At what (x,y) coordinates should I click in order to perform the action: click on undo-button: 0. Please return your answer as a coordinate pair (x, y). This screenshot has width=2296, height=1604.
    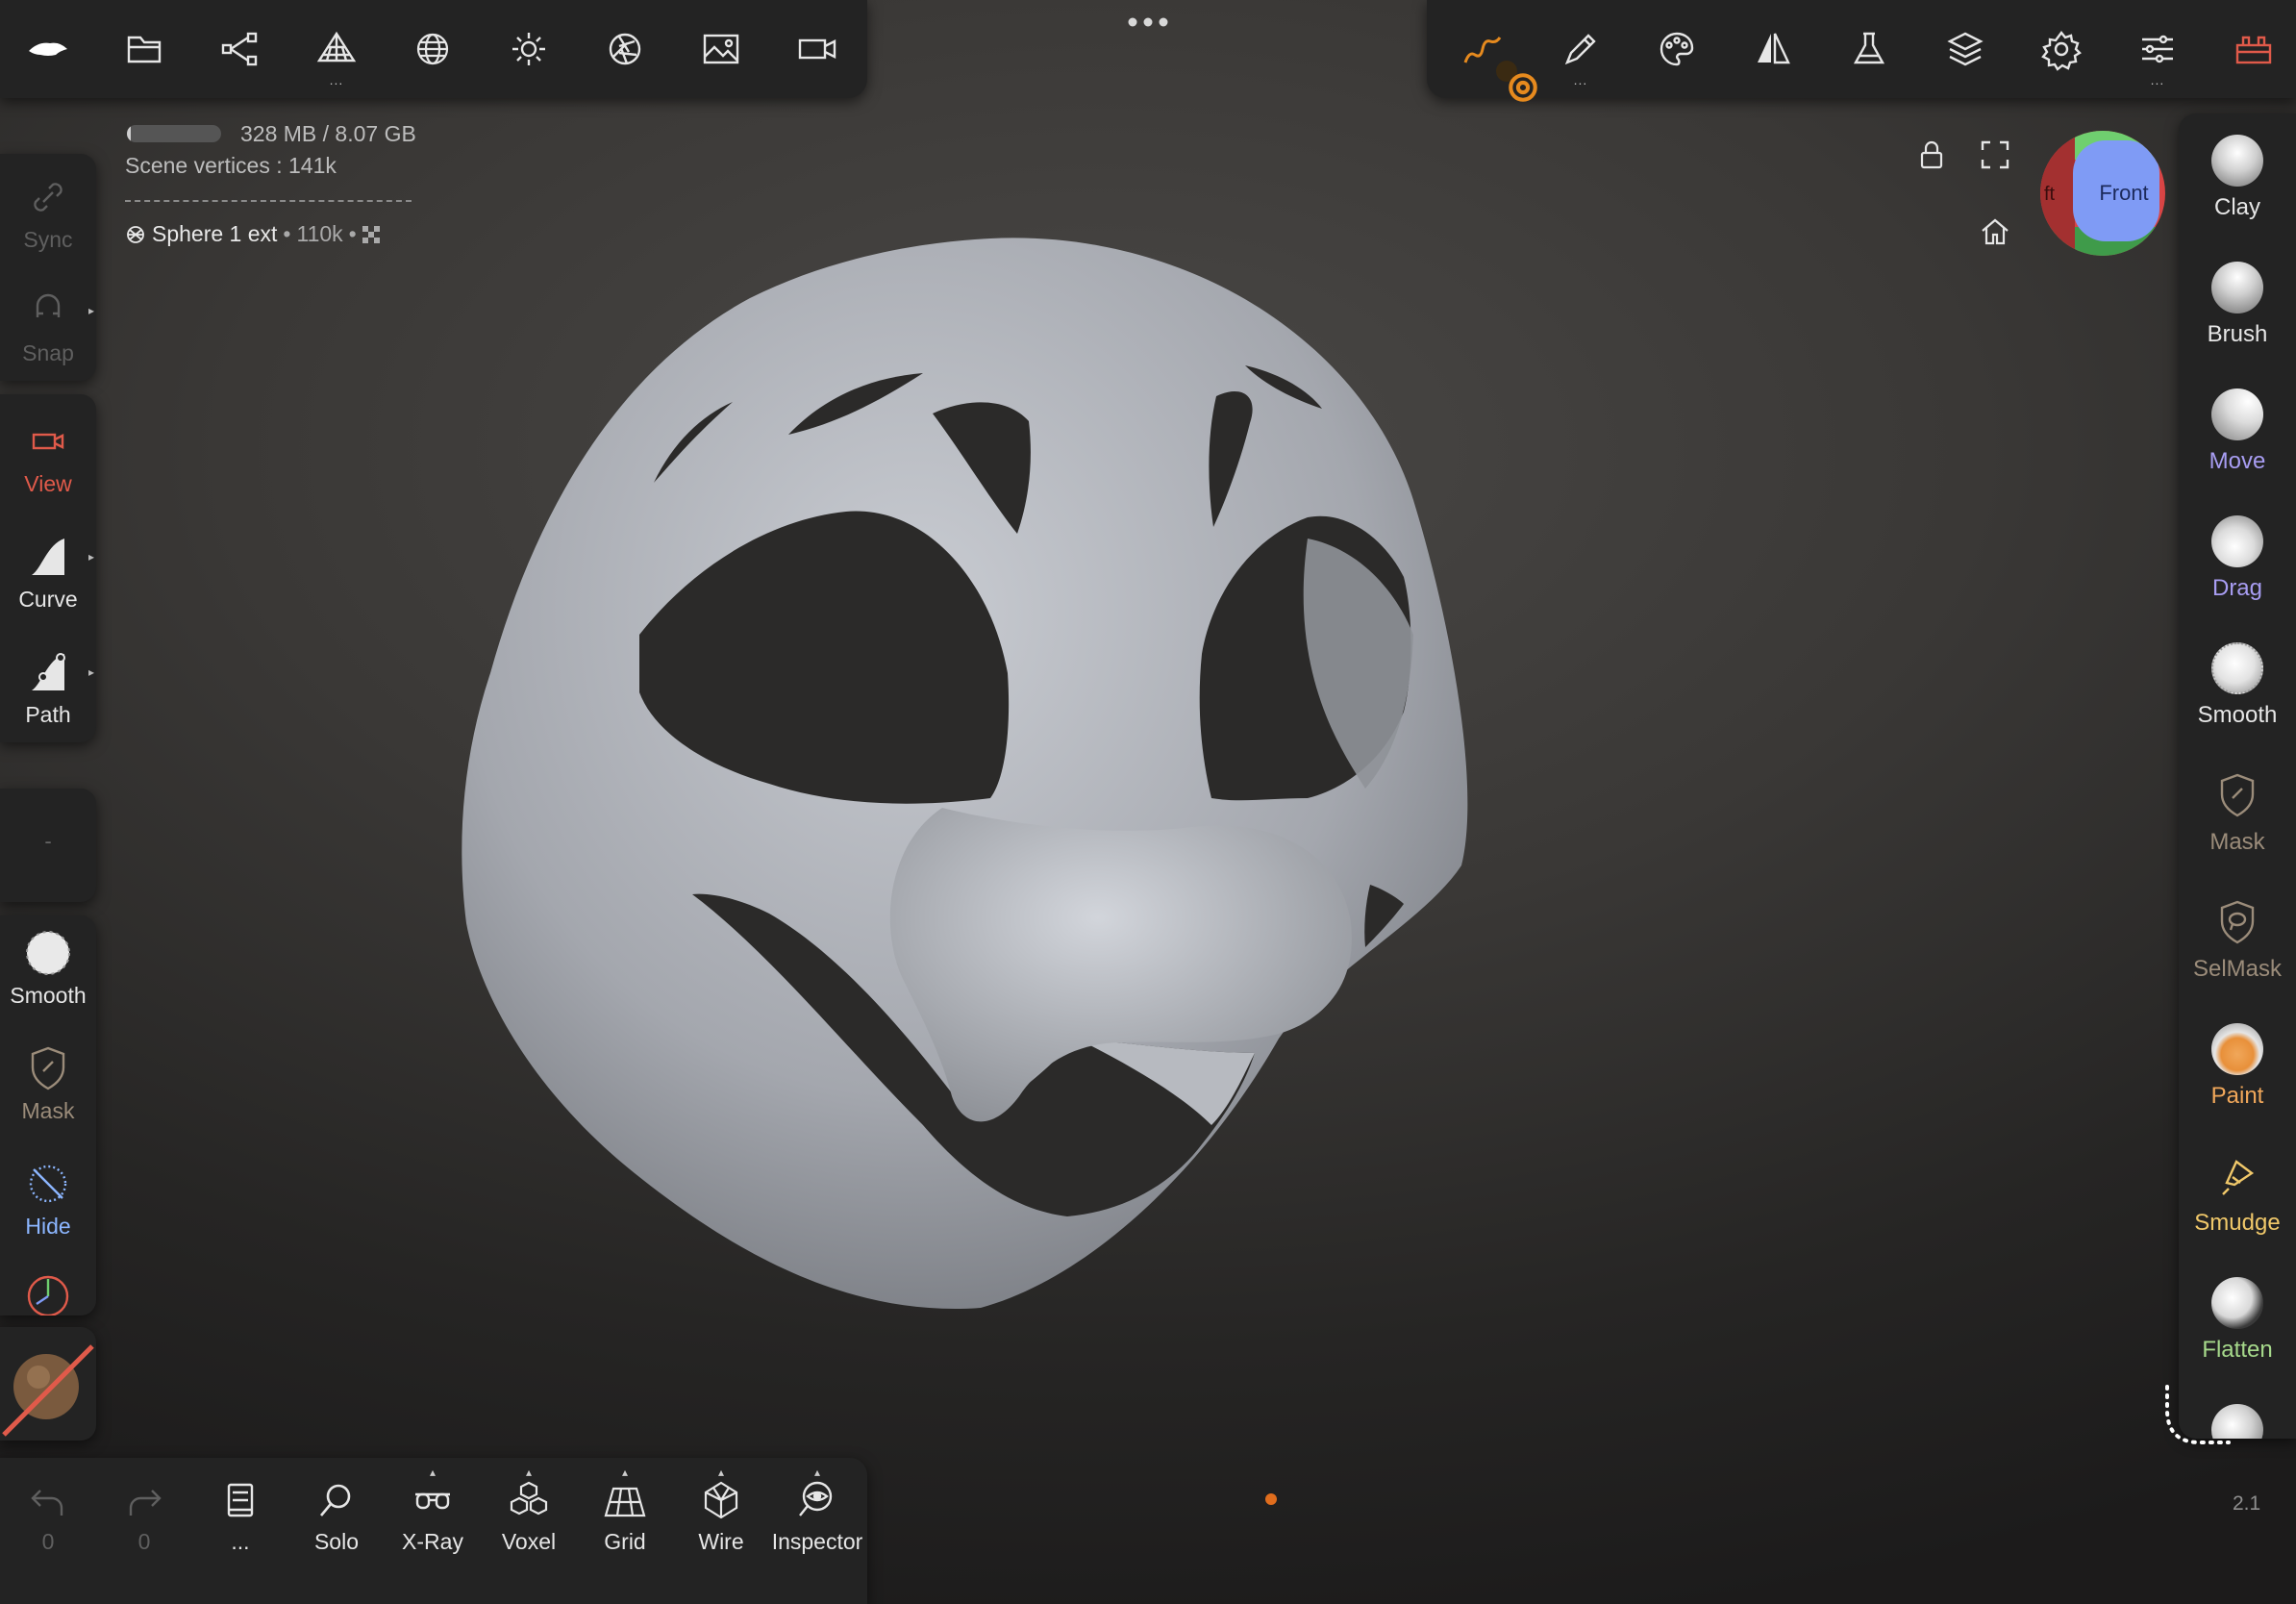
    Looking at the image, I should click on (48, 1516).